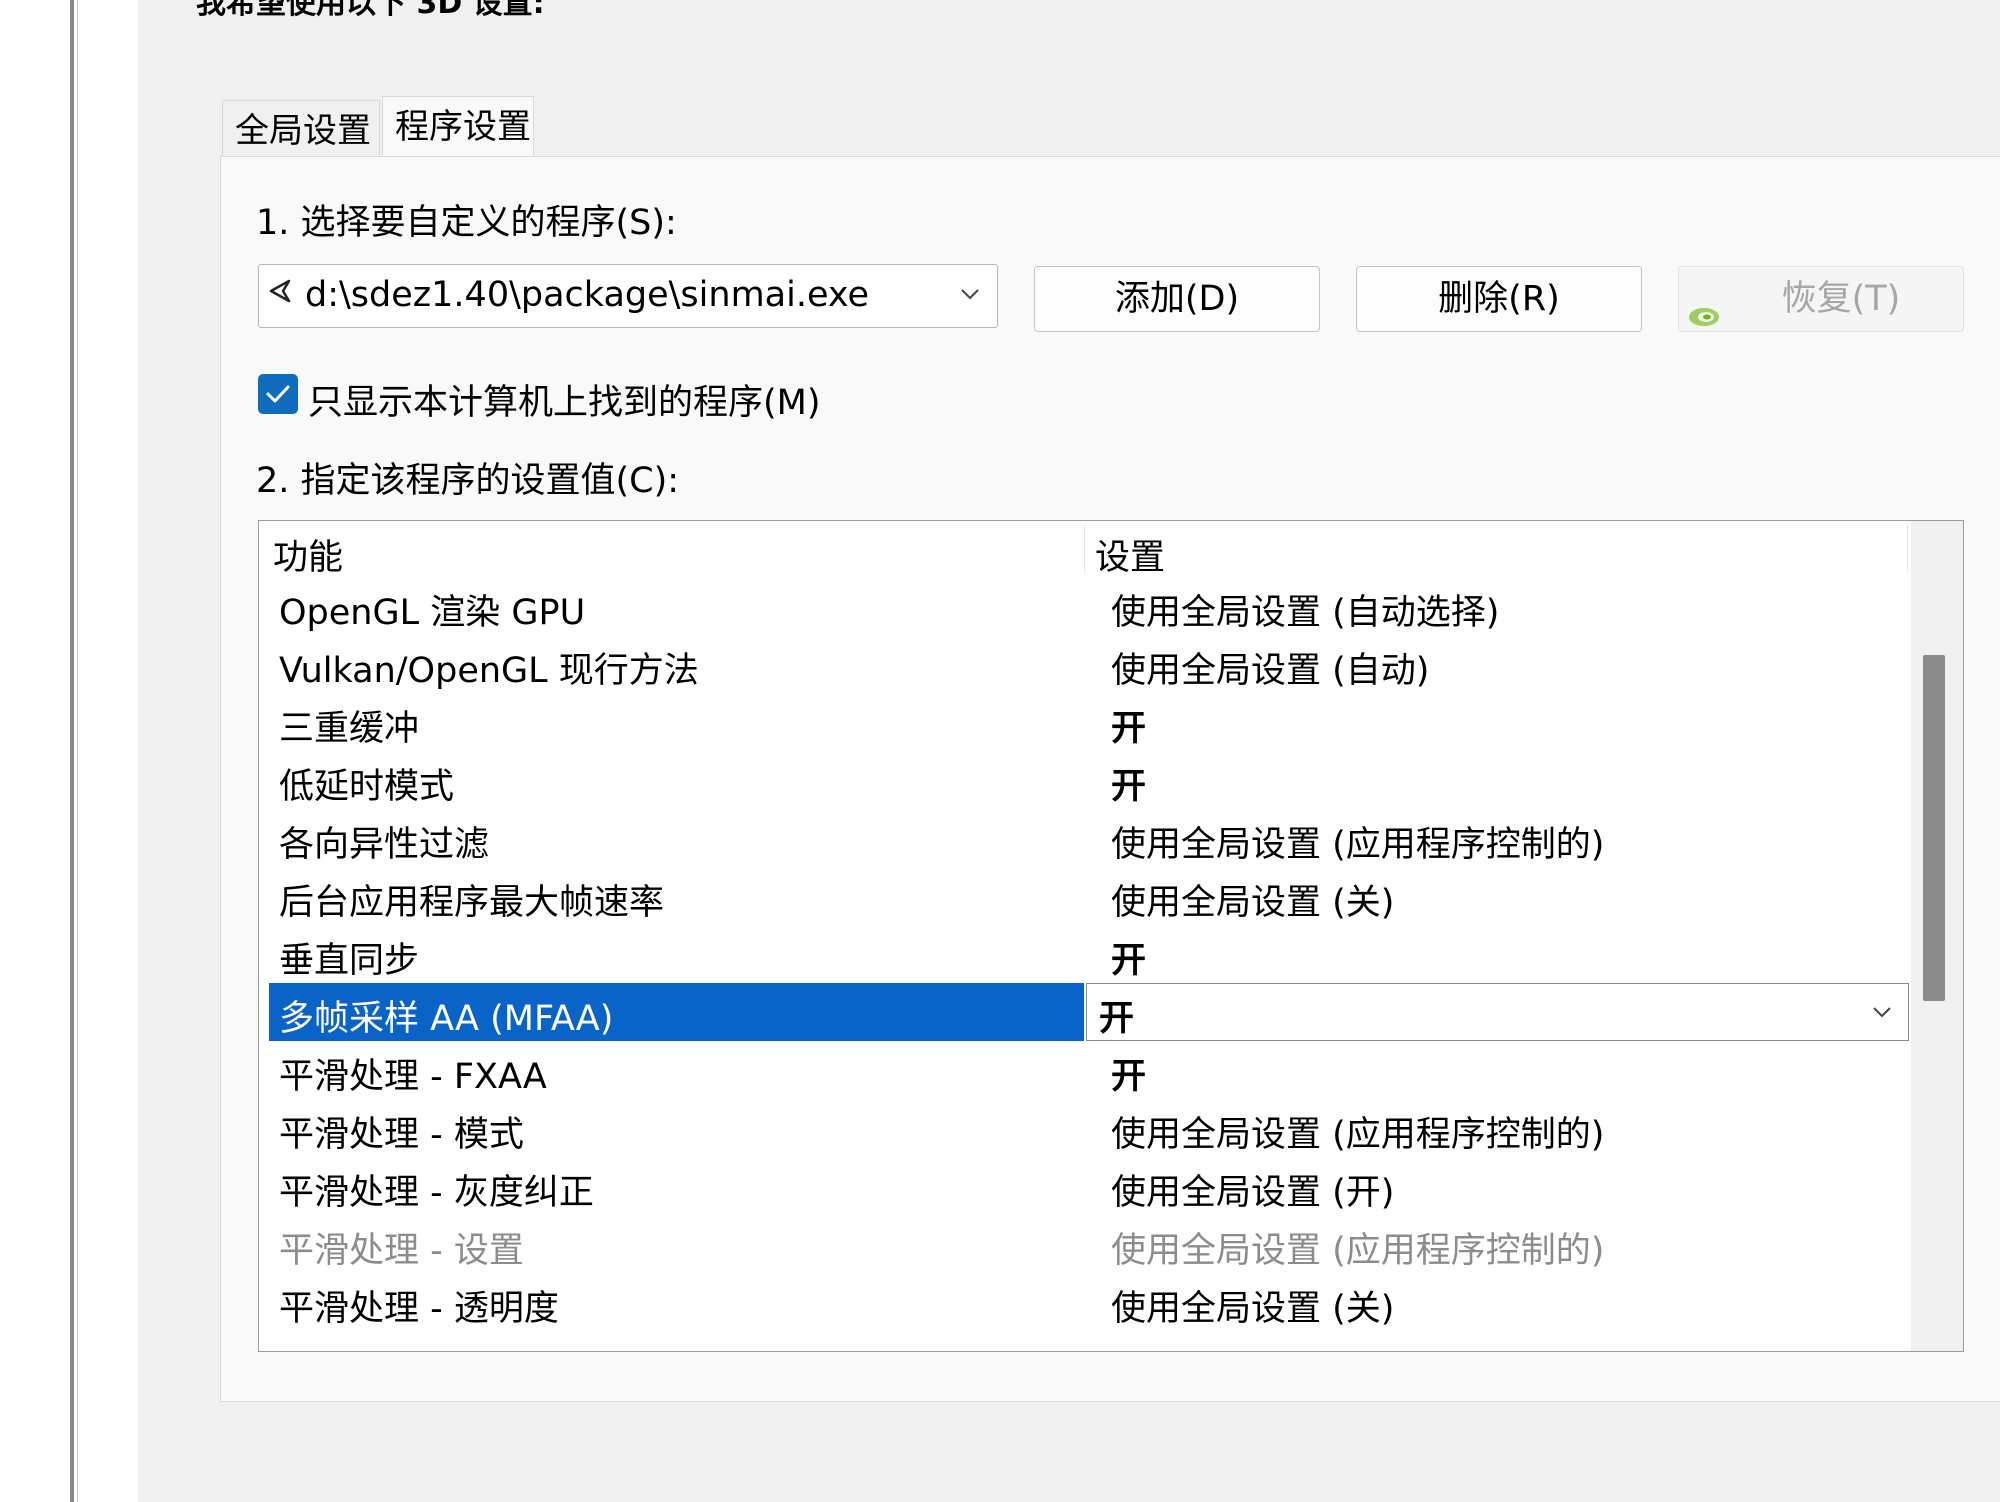  What do you see at coordinates (1089, 780) in the screenshot?
I see `table-row: 低延时模式 开` at bounding box center [1089, 780].